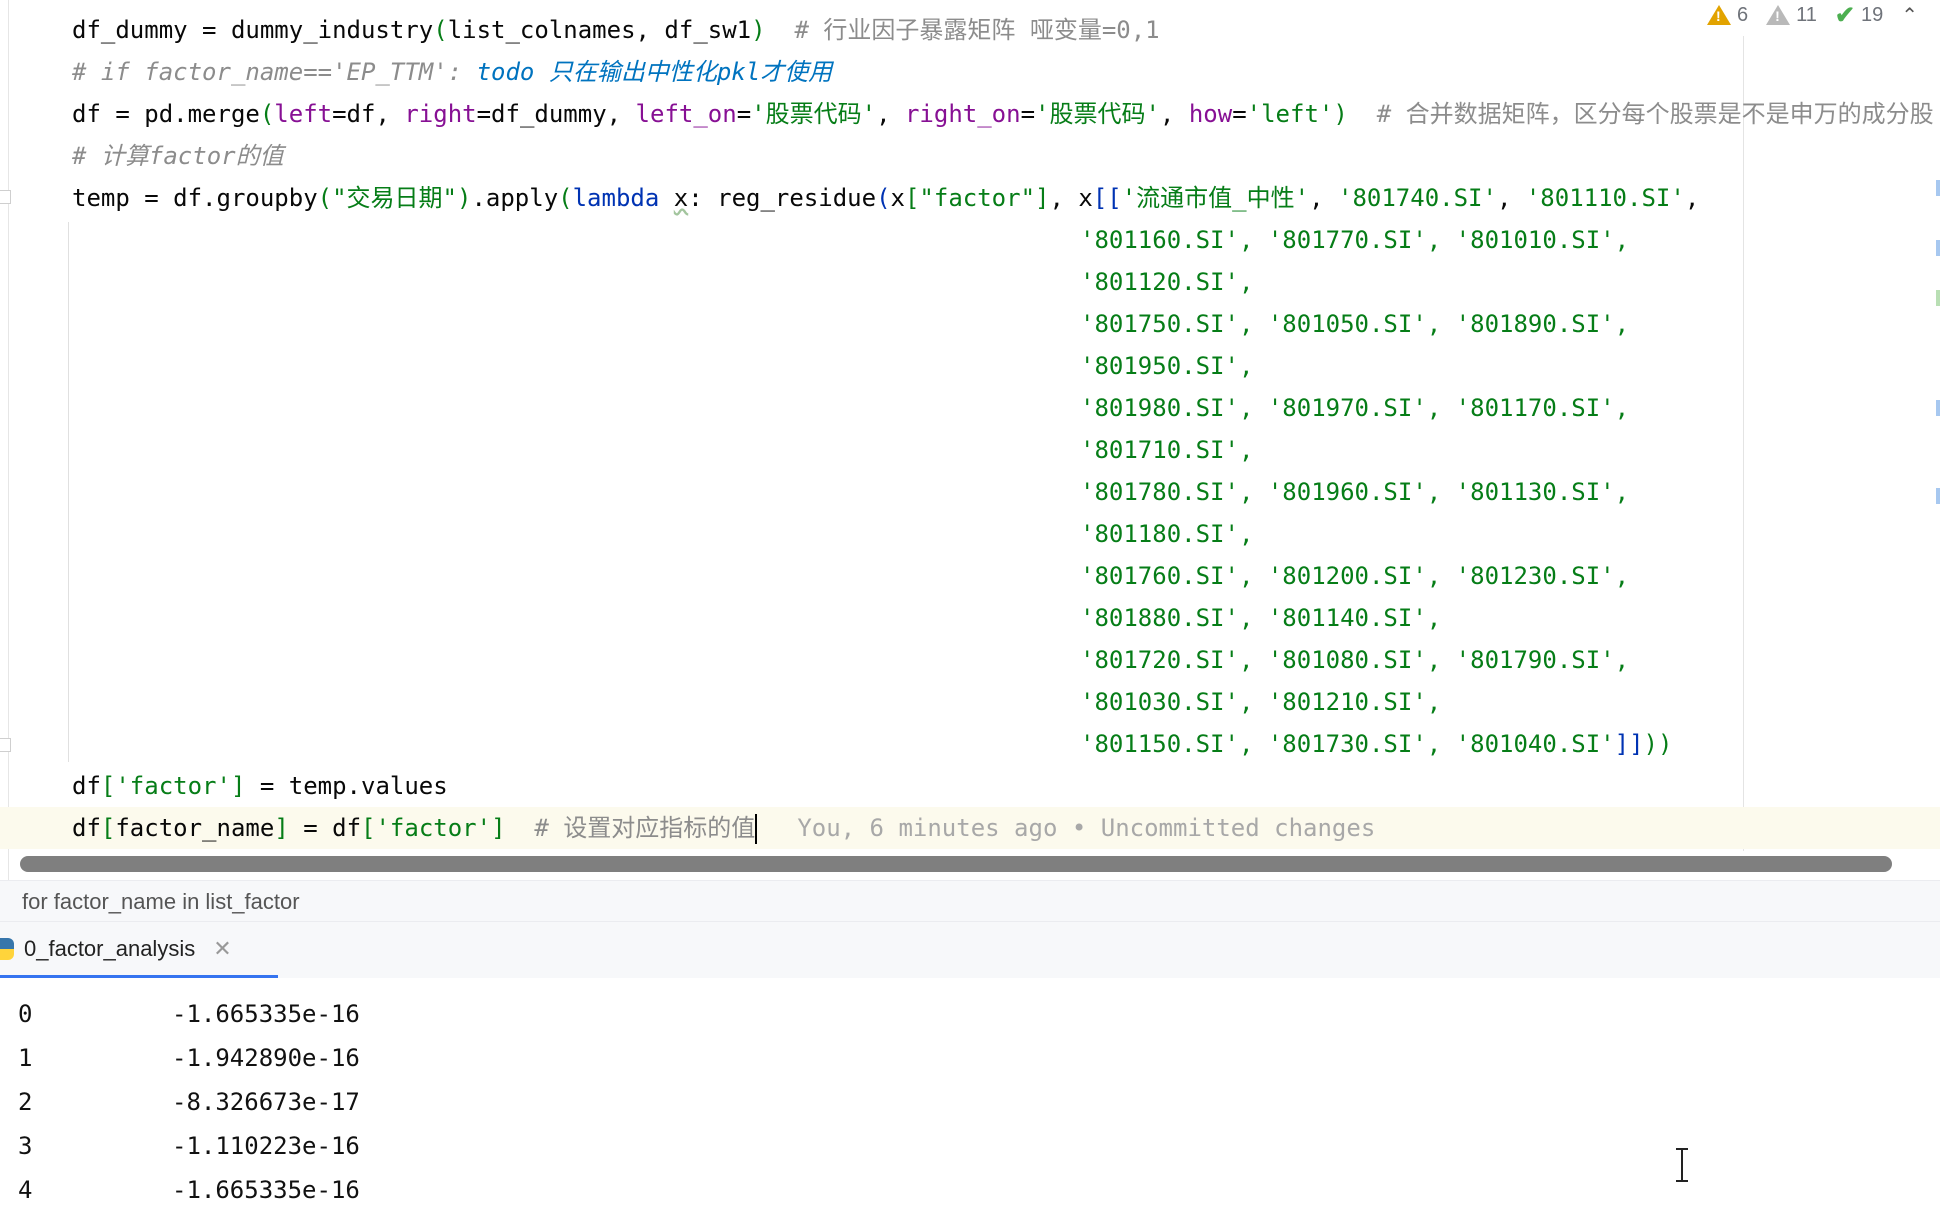  I want to click on console-row: 3 -1.110223e-16, so click(189, 1146).